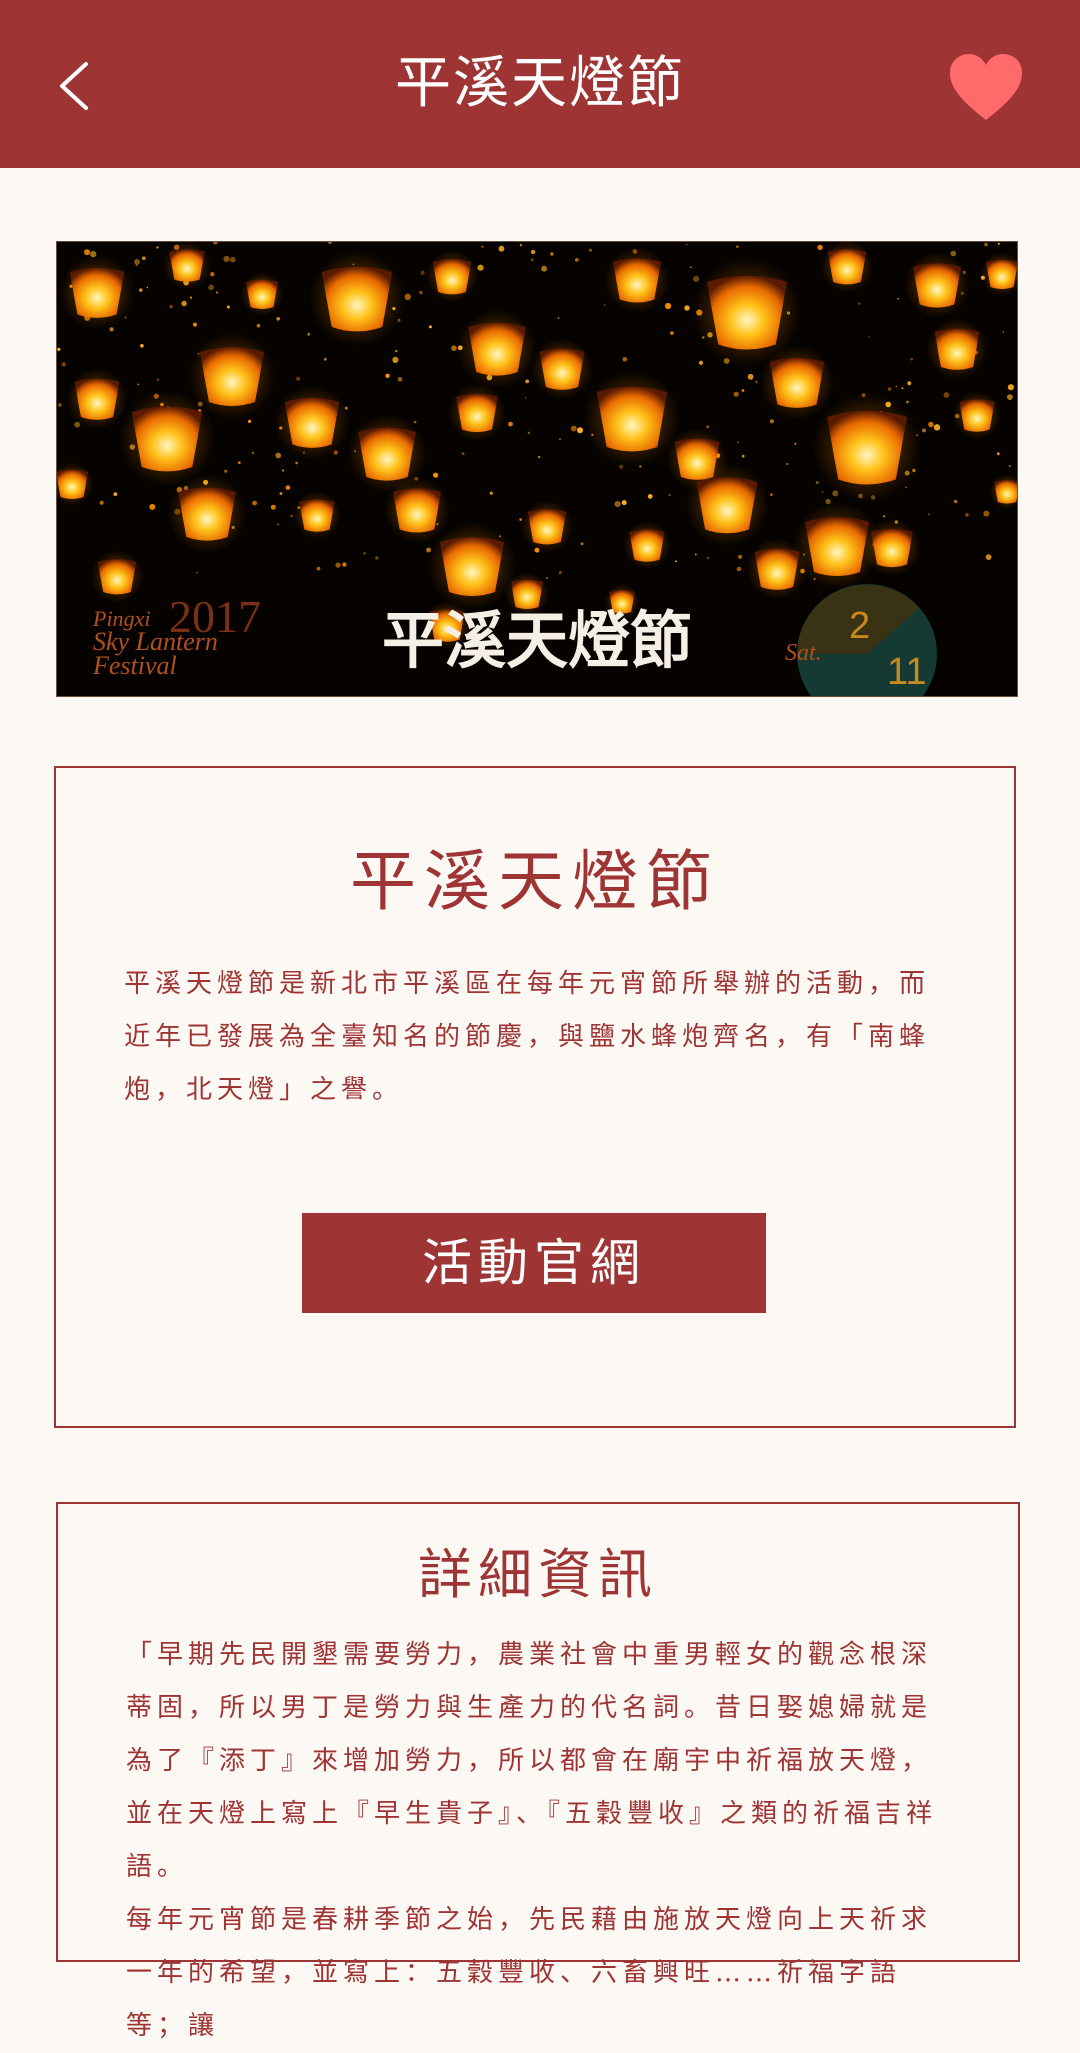 This screenshot has width=1080, height=2053. Describe the element at coordinates (859, 626) in the screenshot. I see `svg-text: 2` at that location.